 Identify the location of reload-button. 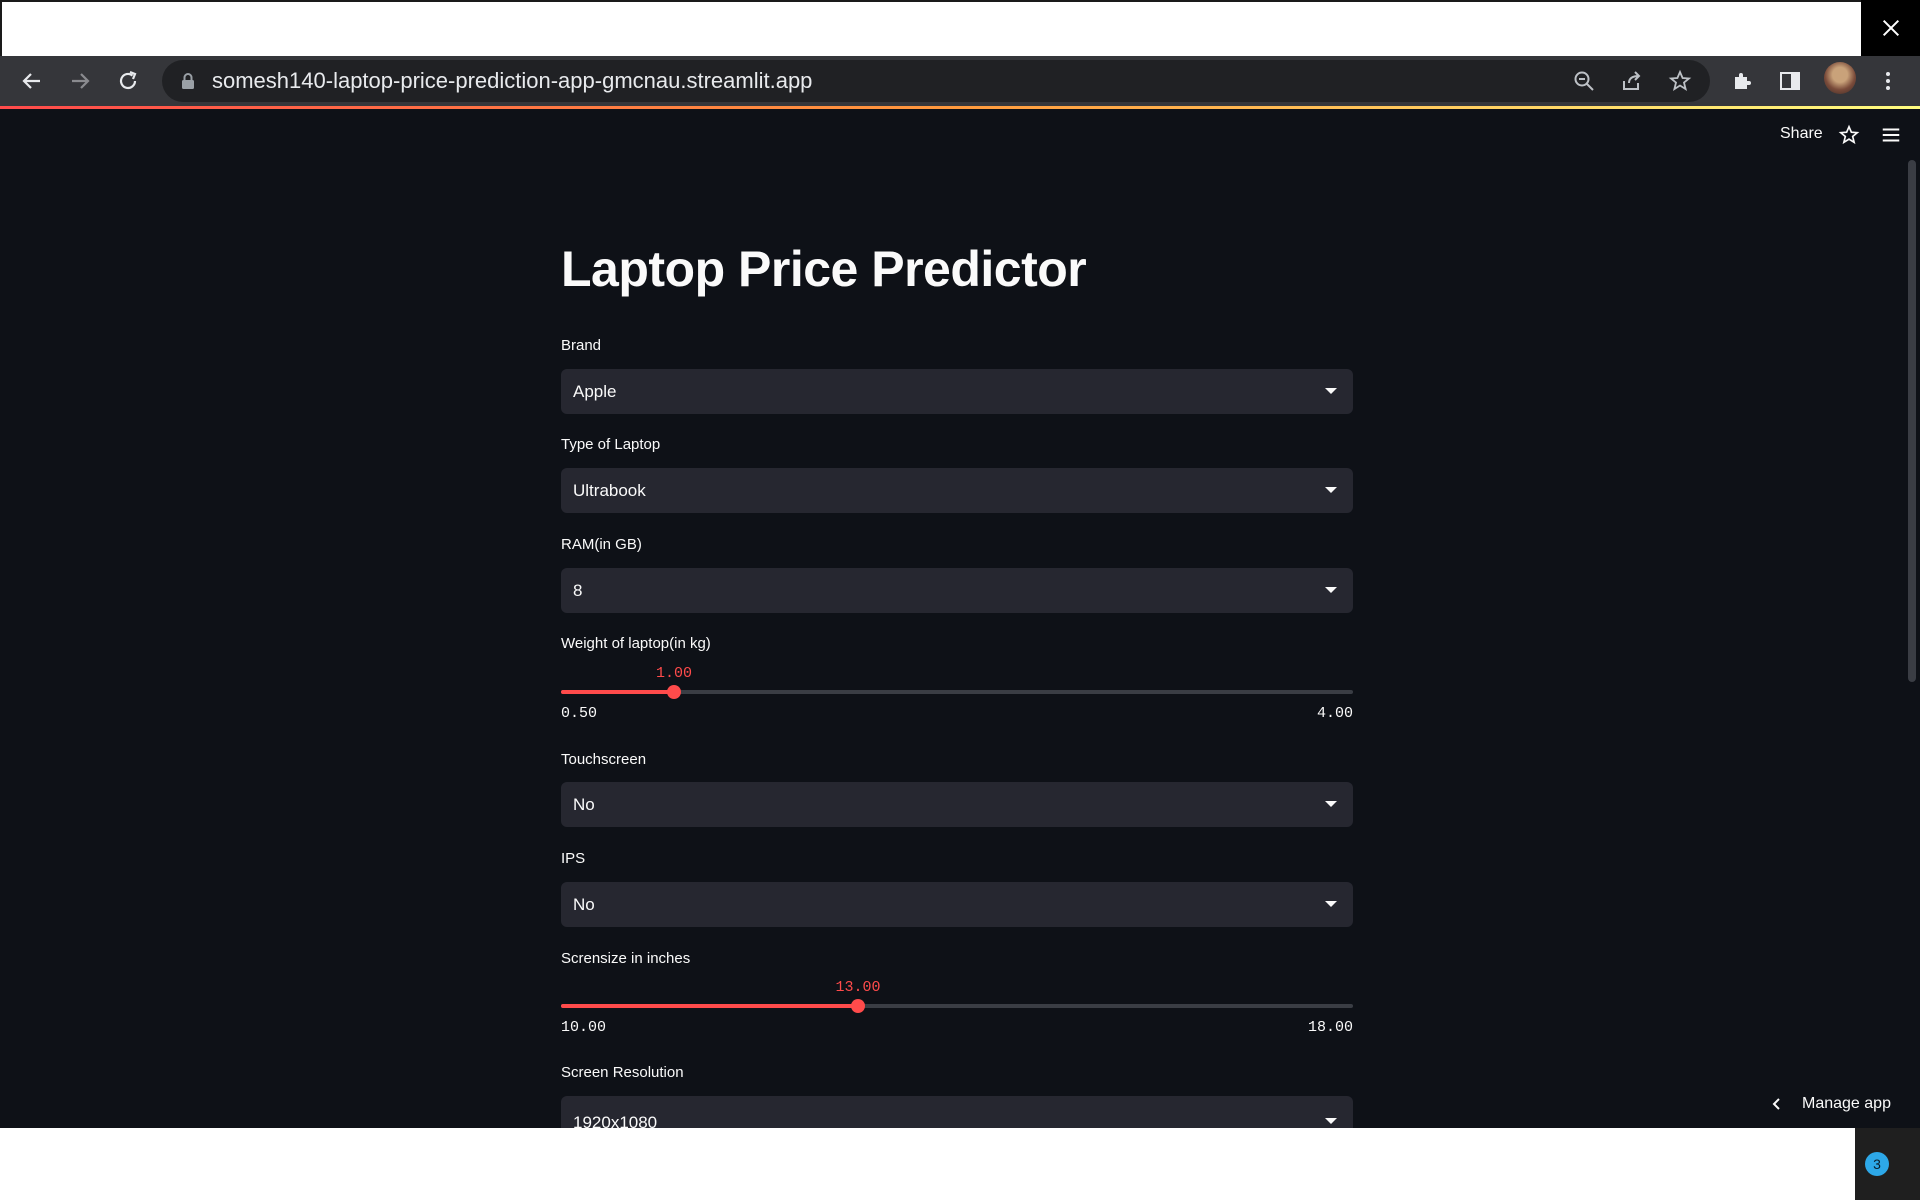
(128, 81).